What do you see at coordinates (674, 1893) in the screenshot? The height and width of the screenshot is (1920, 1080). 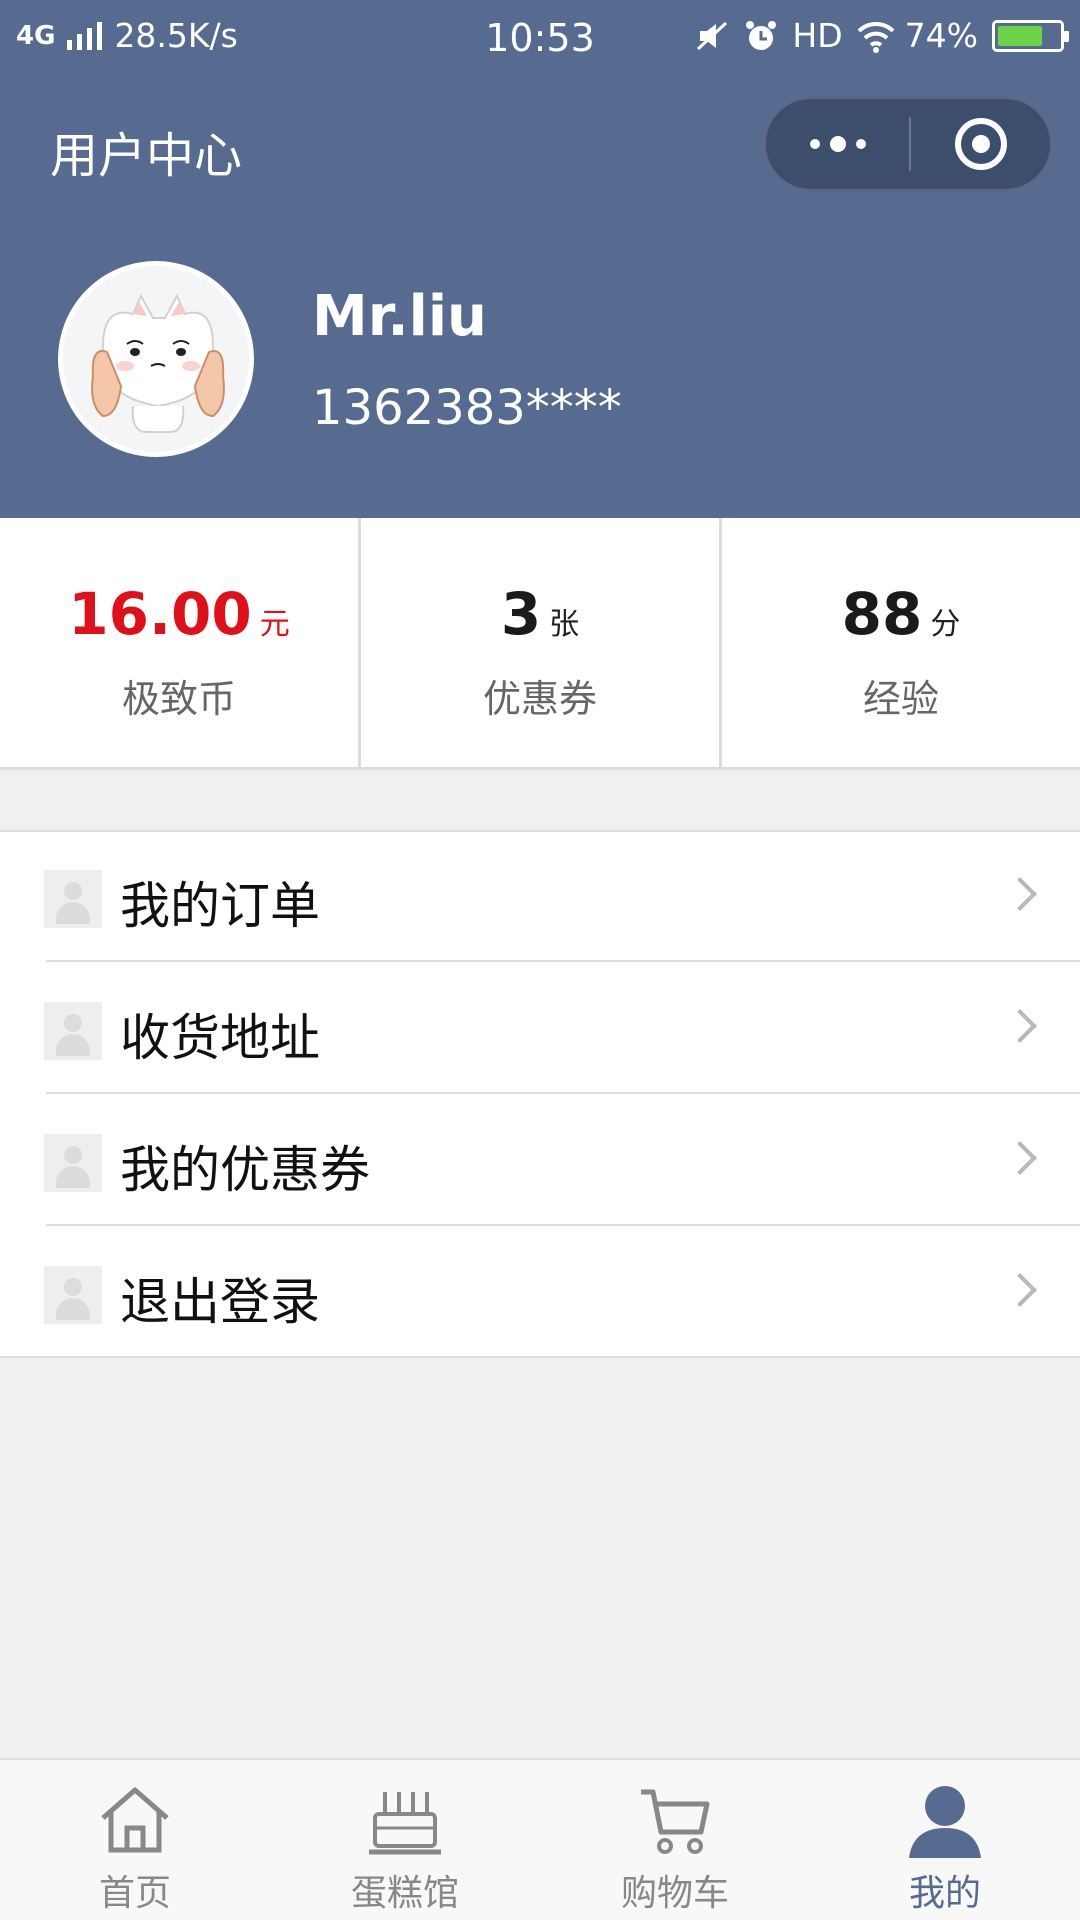 I see `tab-label: 购物车` at bounding box center [674, 1893].